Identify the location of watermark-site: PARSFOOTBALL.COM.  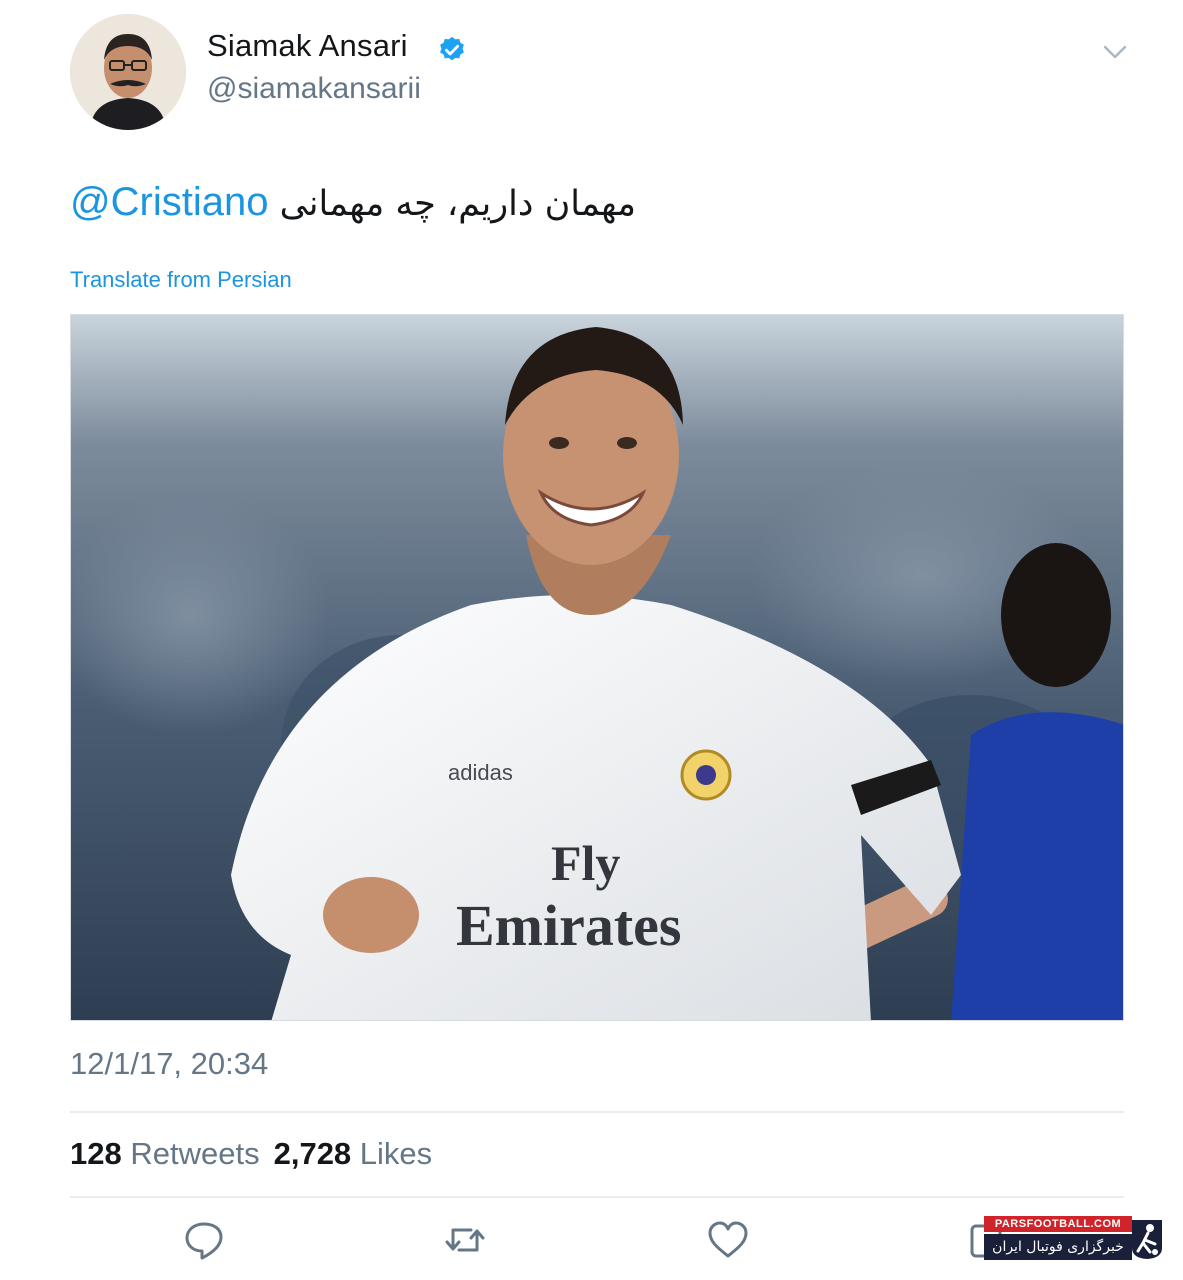
(1058, 1224).